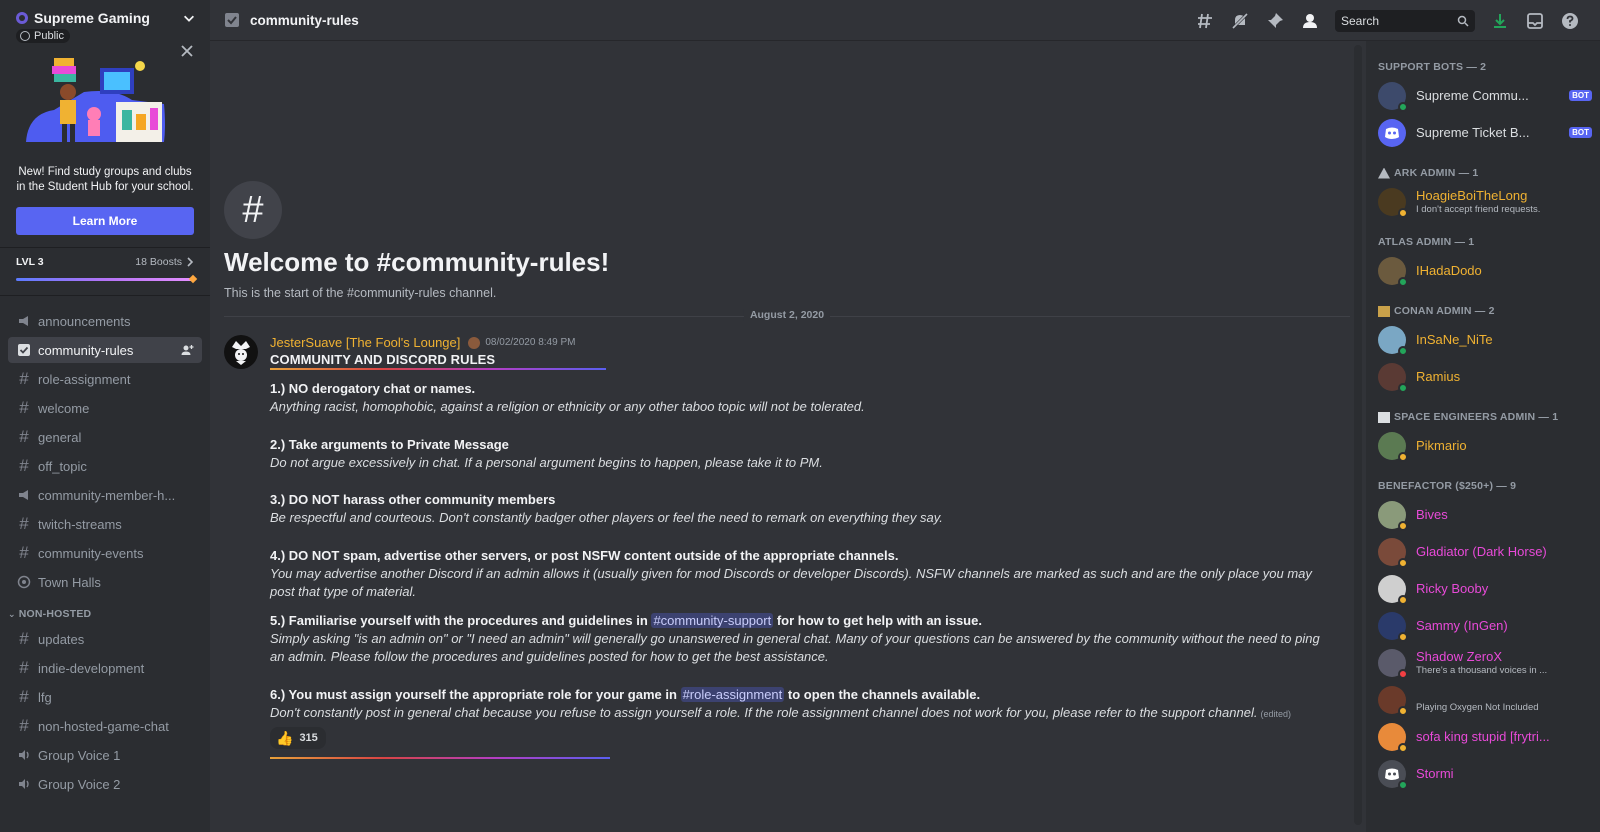 The image size is (1600, 832). What do you see at coordinates (1432, 514) in the screenshot?
I see `member-name: Bives` at bounding box center [1432, 514].